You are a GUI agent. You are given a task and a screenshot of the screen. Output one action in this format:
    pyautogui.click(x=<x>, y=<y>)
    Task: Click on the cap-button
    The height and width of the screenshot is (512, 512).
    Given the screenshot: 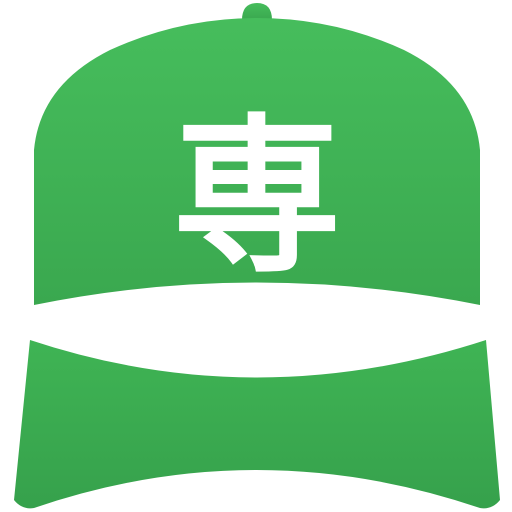 What is the action you would take?
    pyautogui.click(x=257, y=11)
    